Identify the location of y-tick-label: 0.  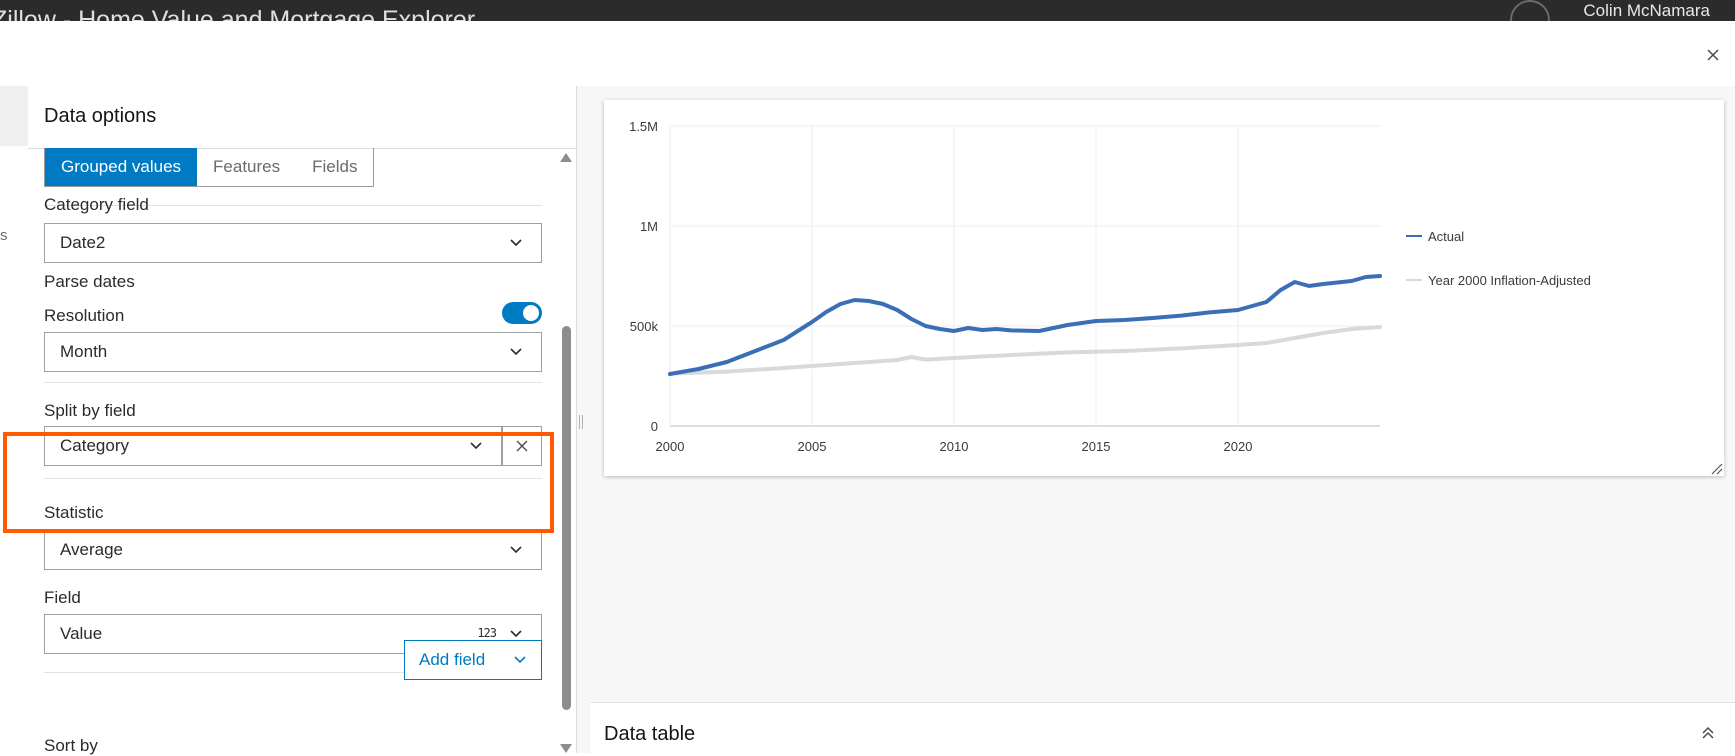
(654, 426).